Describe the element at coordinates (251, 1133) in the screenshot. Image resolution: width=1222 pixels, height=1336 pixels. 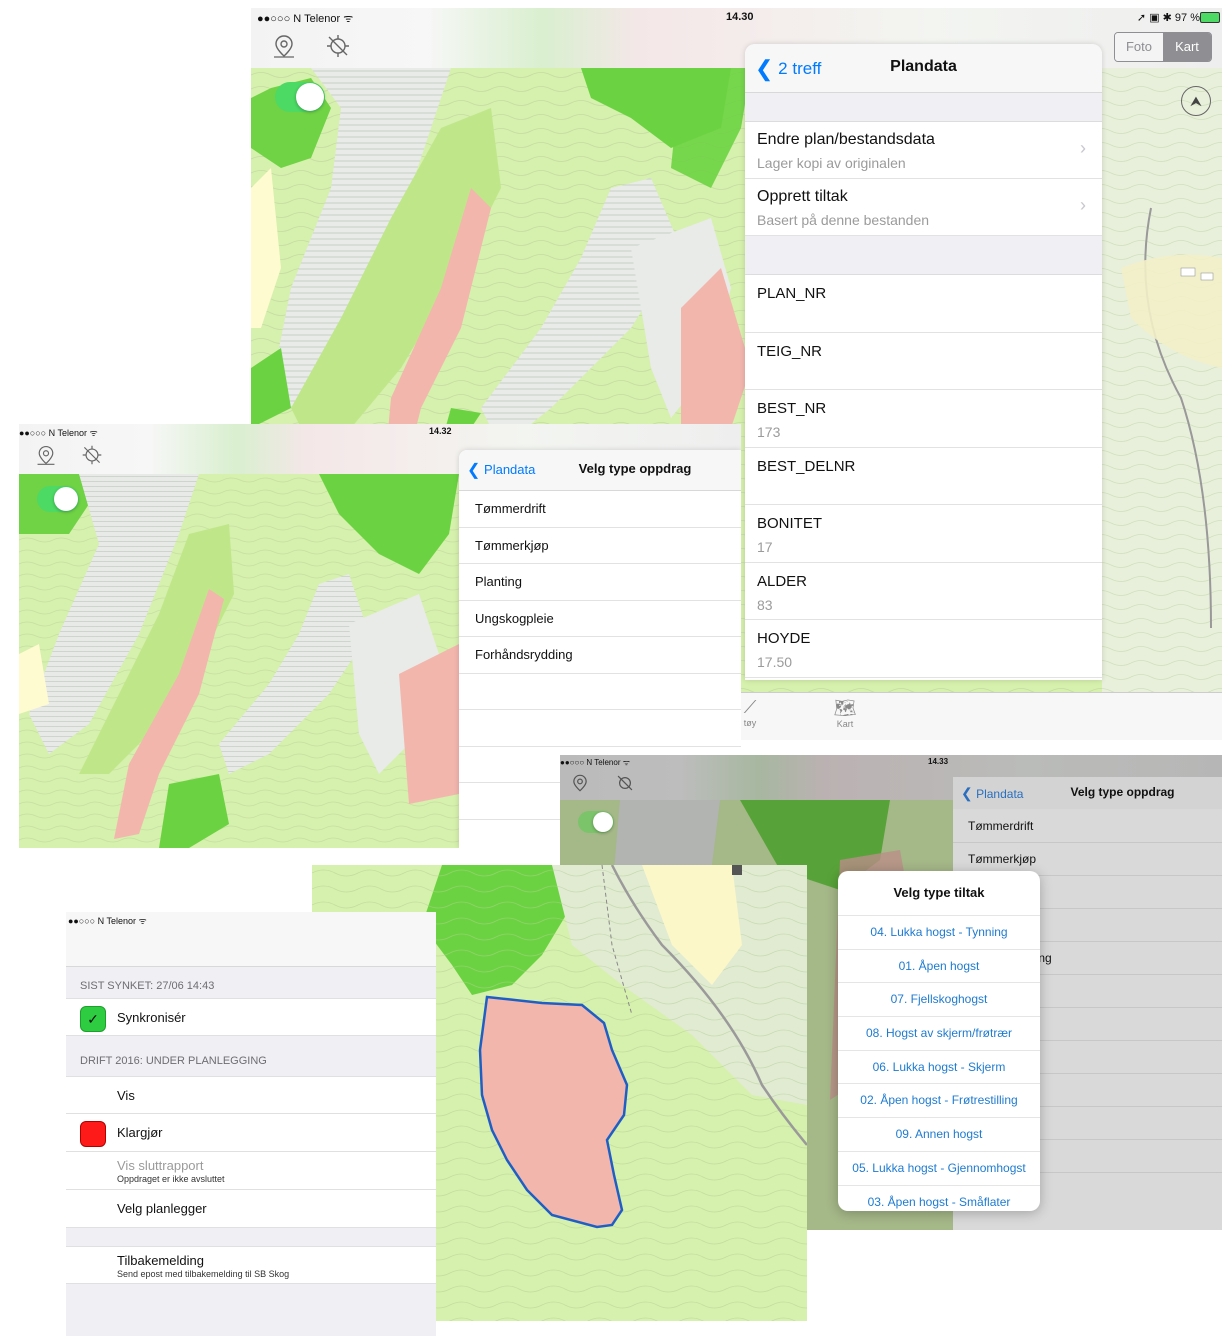
I see `klargjor-row: Klargjør` at that location.